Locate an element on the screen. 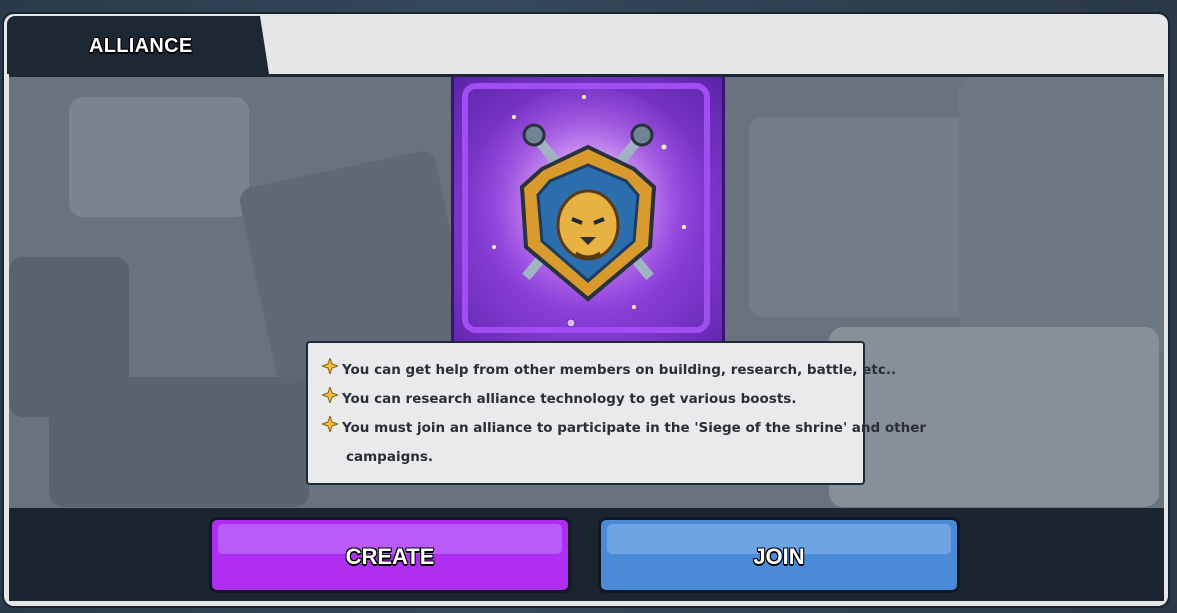 Image resolution: width=1177 pixels, height=613 pixels. lion-shield-icon is located at coordinates (588, 207).